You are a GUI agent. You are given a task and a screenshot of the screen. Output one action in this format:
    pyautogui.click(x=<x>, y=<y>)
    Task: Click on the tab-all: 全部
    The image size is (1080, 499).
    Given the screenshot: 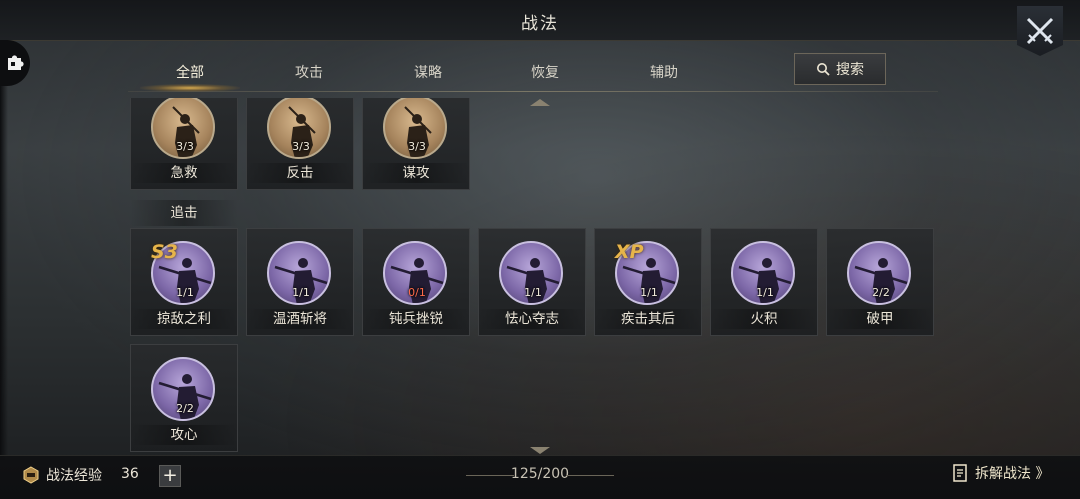 What is the action you would take?
    pyautogui.click(x=190, y=76)
    